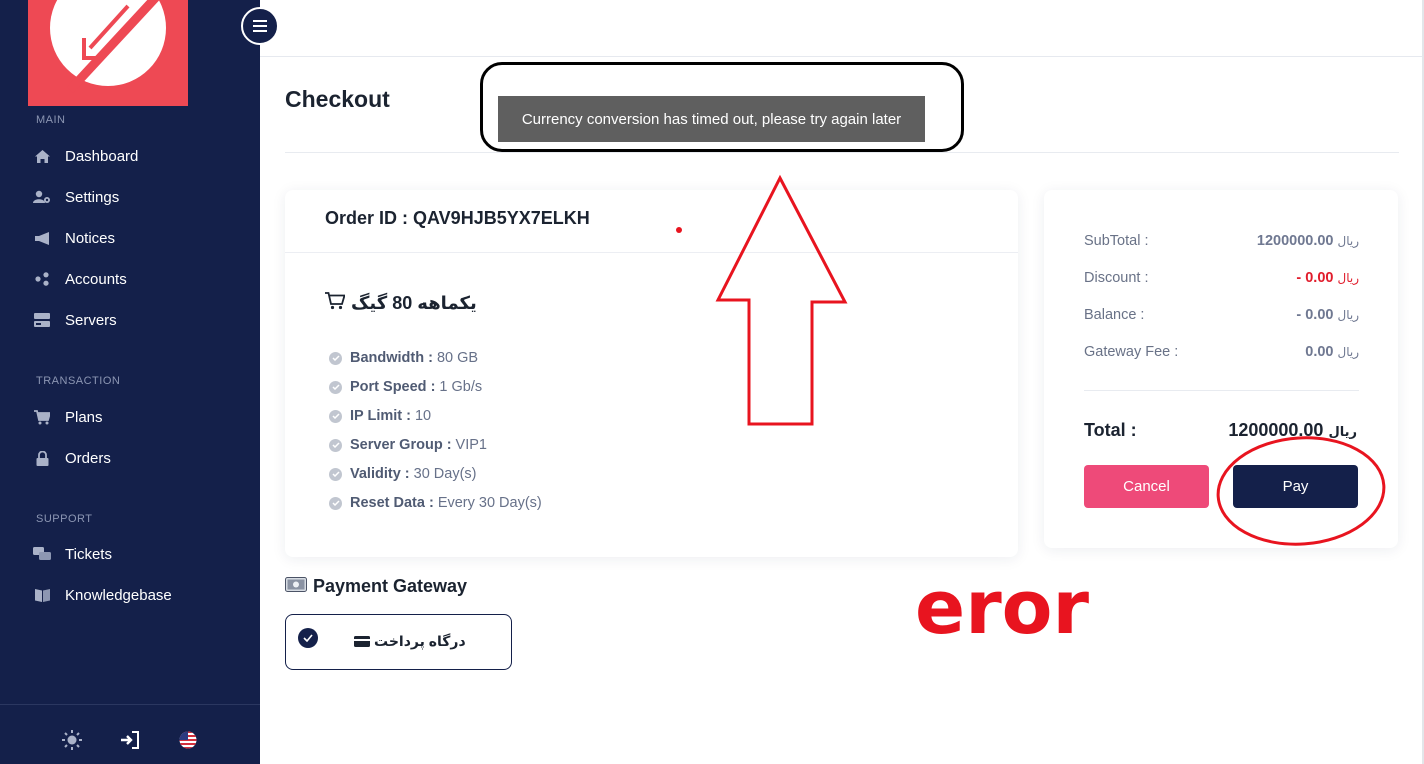 This screenshot has height=764, width=1424. Describe the element at coordinates (42, 238) in the screenshot. I see `megaphone-icon` at that location.